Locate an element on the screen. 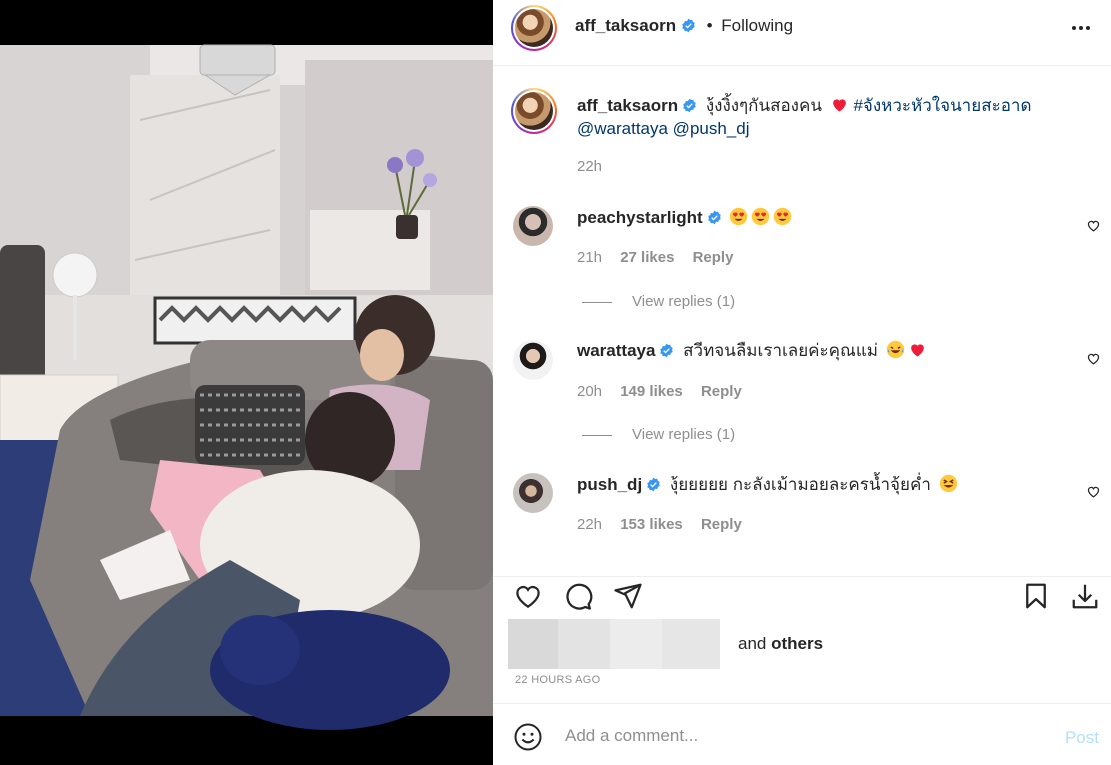  comment-input is located at coordinates (800, 736).